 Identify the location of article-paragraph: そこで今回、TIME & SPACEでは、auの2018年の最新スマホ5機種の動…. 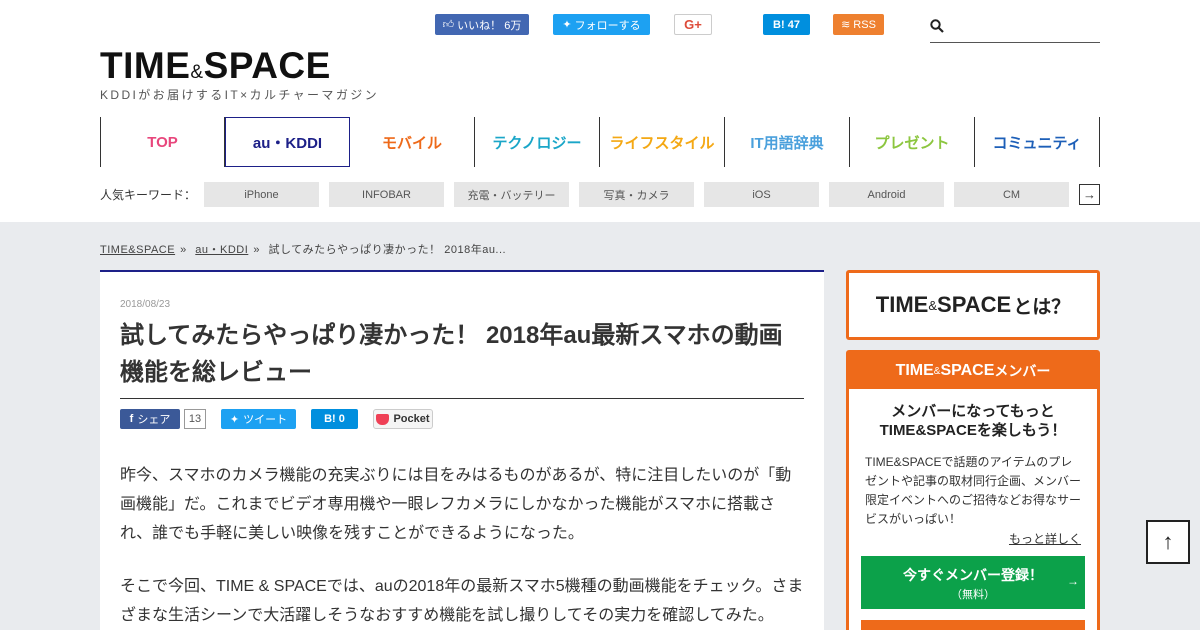
(462, 601).